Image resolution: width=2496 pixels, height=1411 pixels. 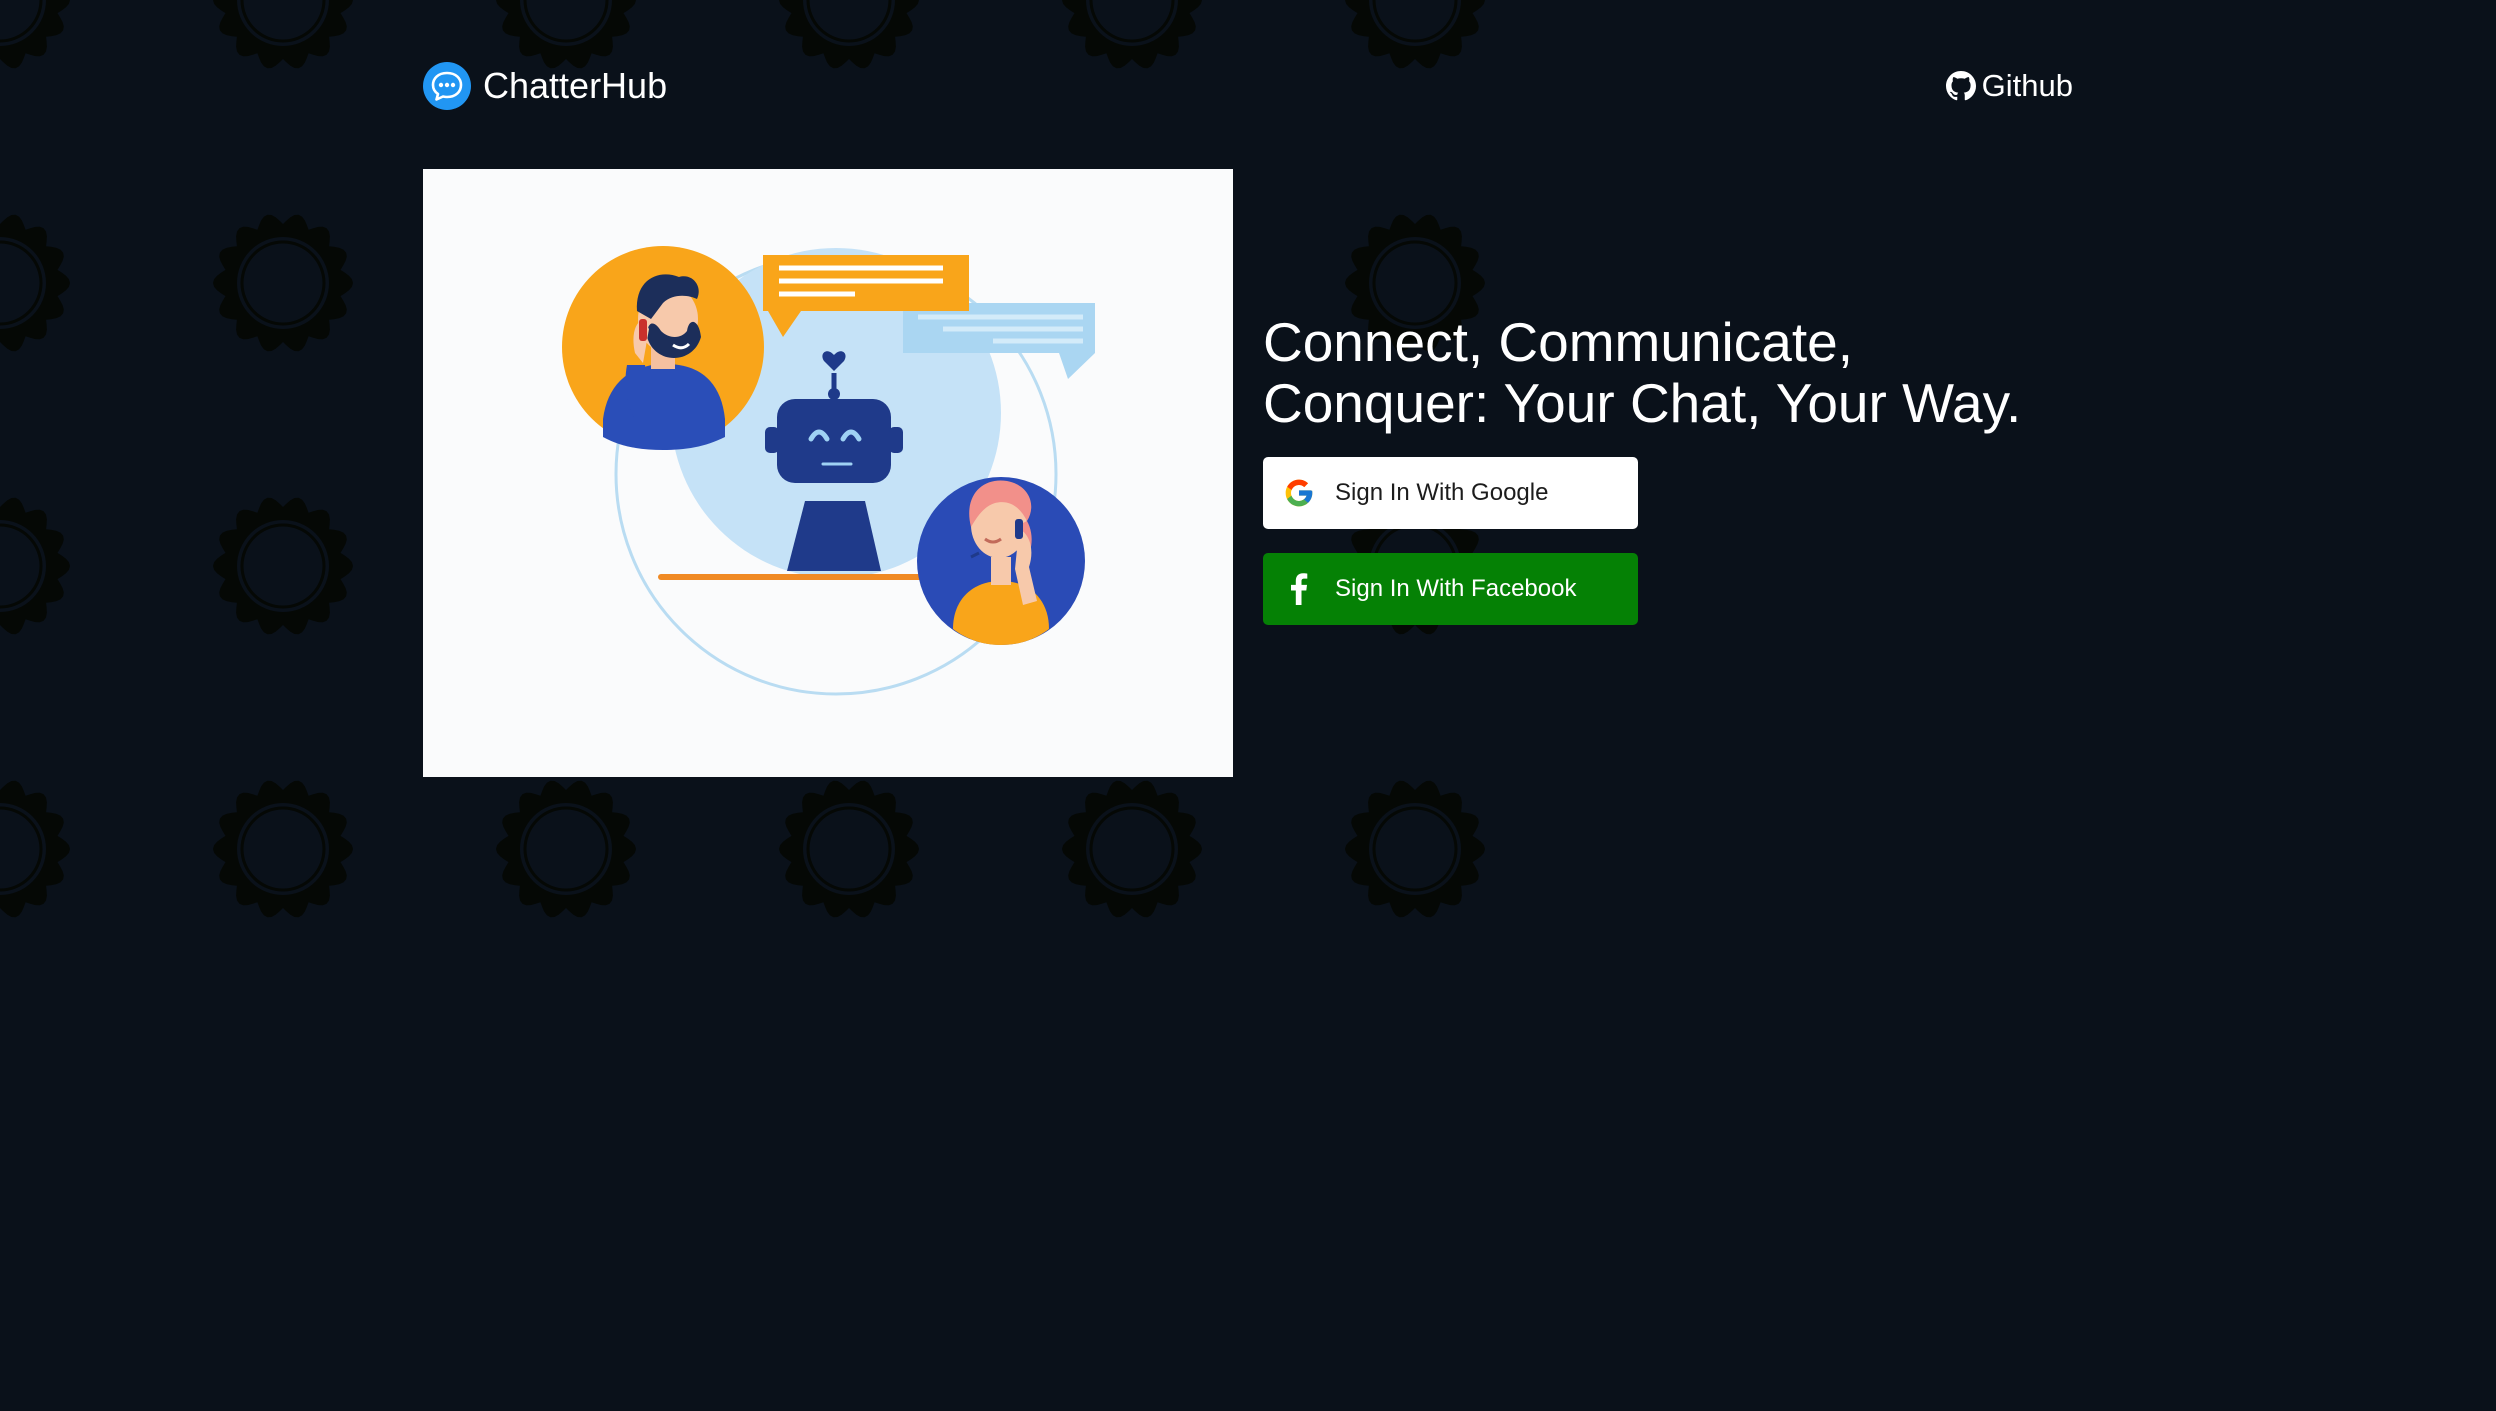 What do you see at coordinates (1001, 561) in the screenshot?
I see `woman-avatar` at bounding box center [1001, 561].